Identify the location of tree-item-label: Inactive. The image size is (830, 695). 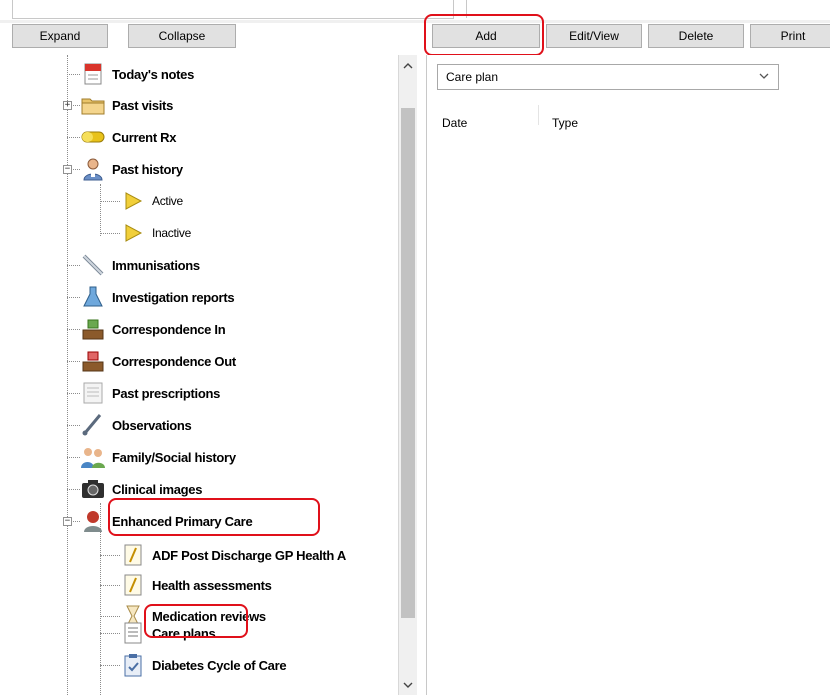
(171, 233).